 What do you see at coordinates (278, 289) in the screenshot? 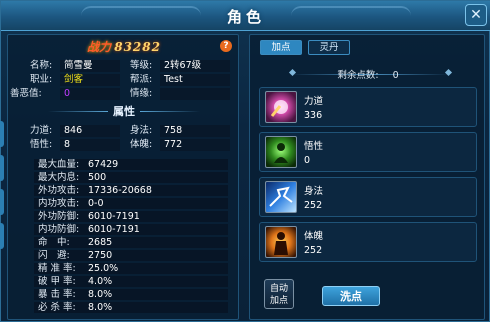
I see `auto-allocate-label-line1: 自动` at bounding box center [278, 289].